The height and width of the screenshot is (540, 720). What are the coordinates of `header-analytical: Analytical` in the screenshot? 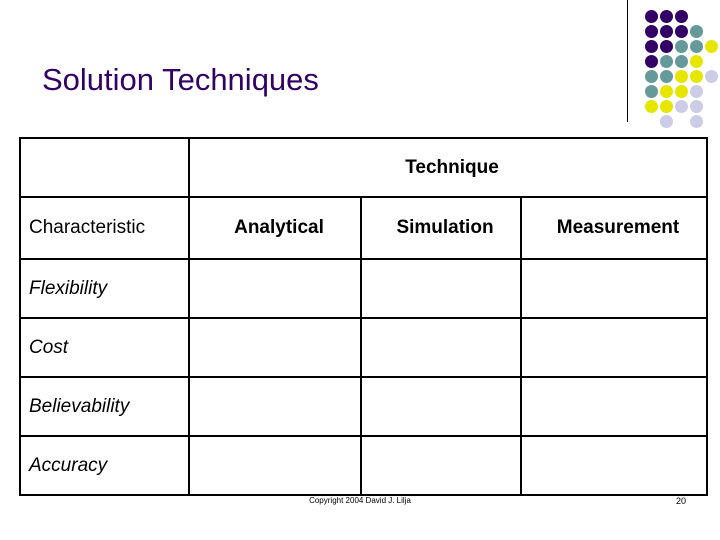 It's located at (275, 228).